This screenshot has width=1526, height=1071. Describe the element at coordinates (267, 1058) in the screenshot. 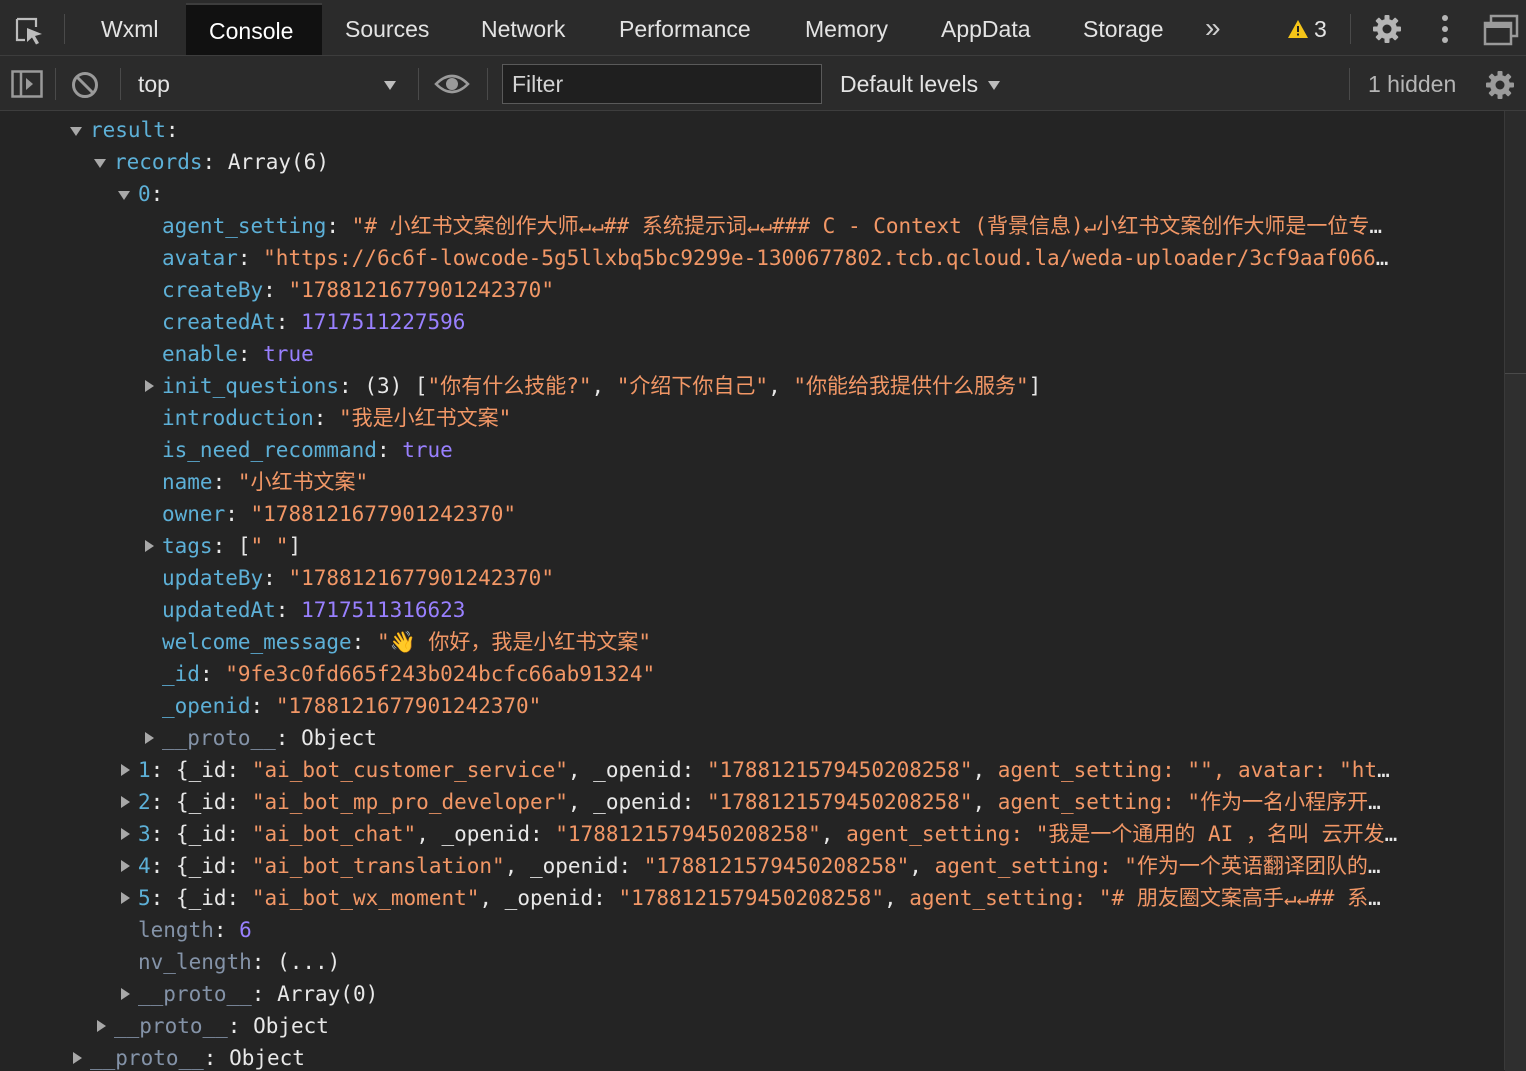

I see `property-value: Object` at that location.